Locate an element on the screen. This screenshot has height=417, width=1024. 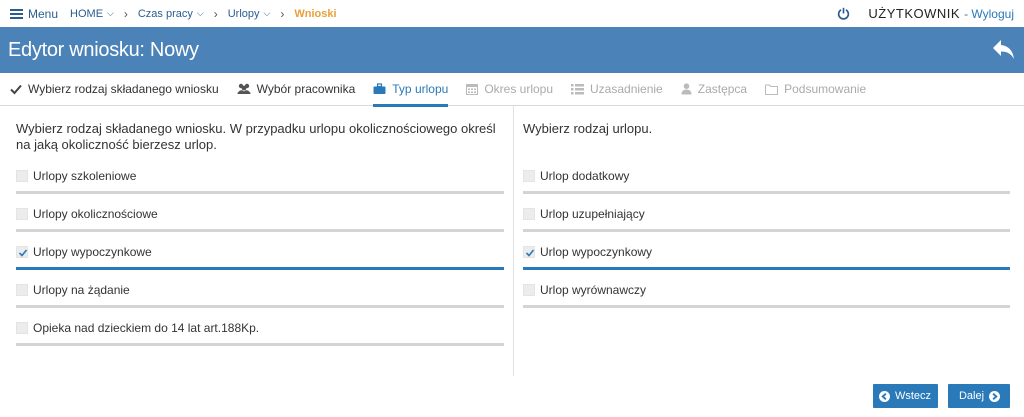
user-icon is located at coordinates (686, 89).